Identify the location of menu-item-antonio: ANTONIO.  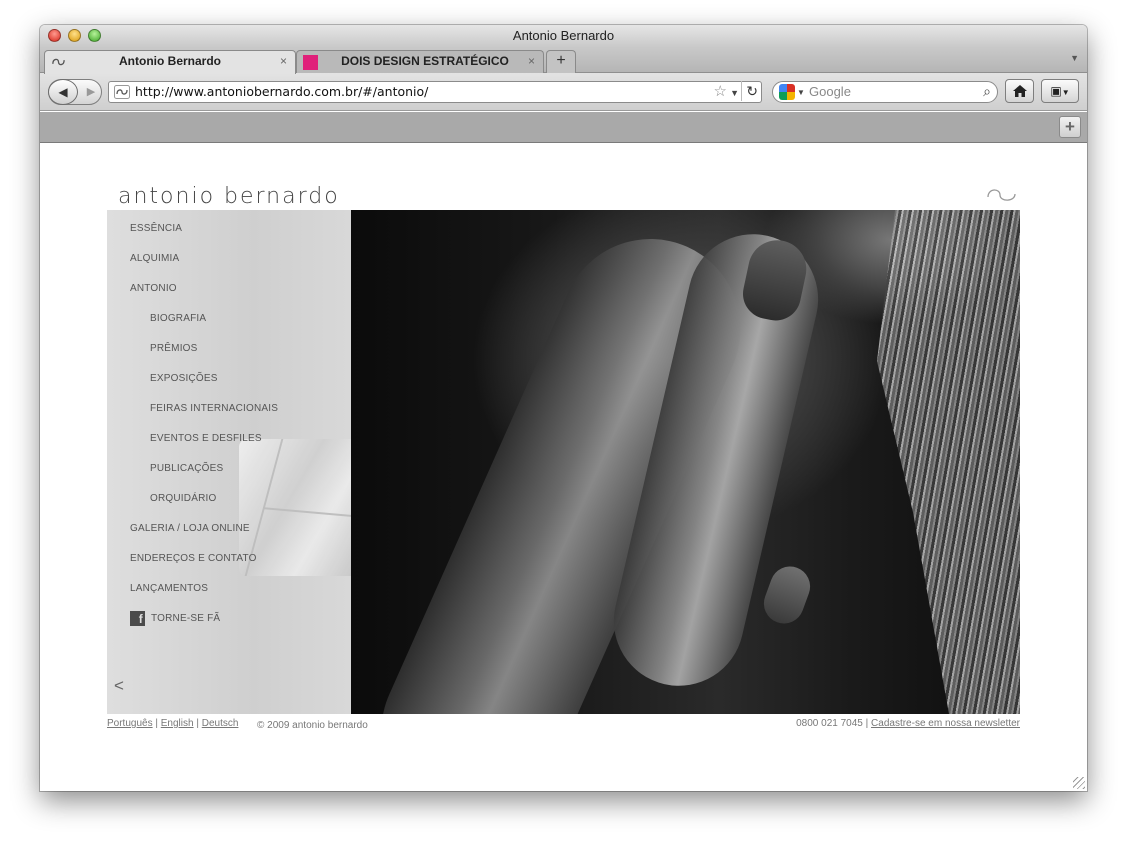
(229, 293).